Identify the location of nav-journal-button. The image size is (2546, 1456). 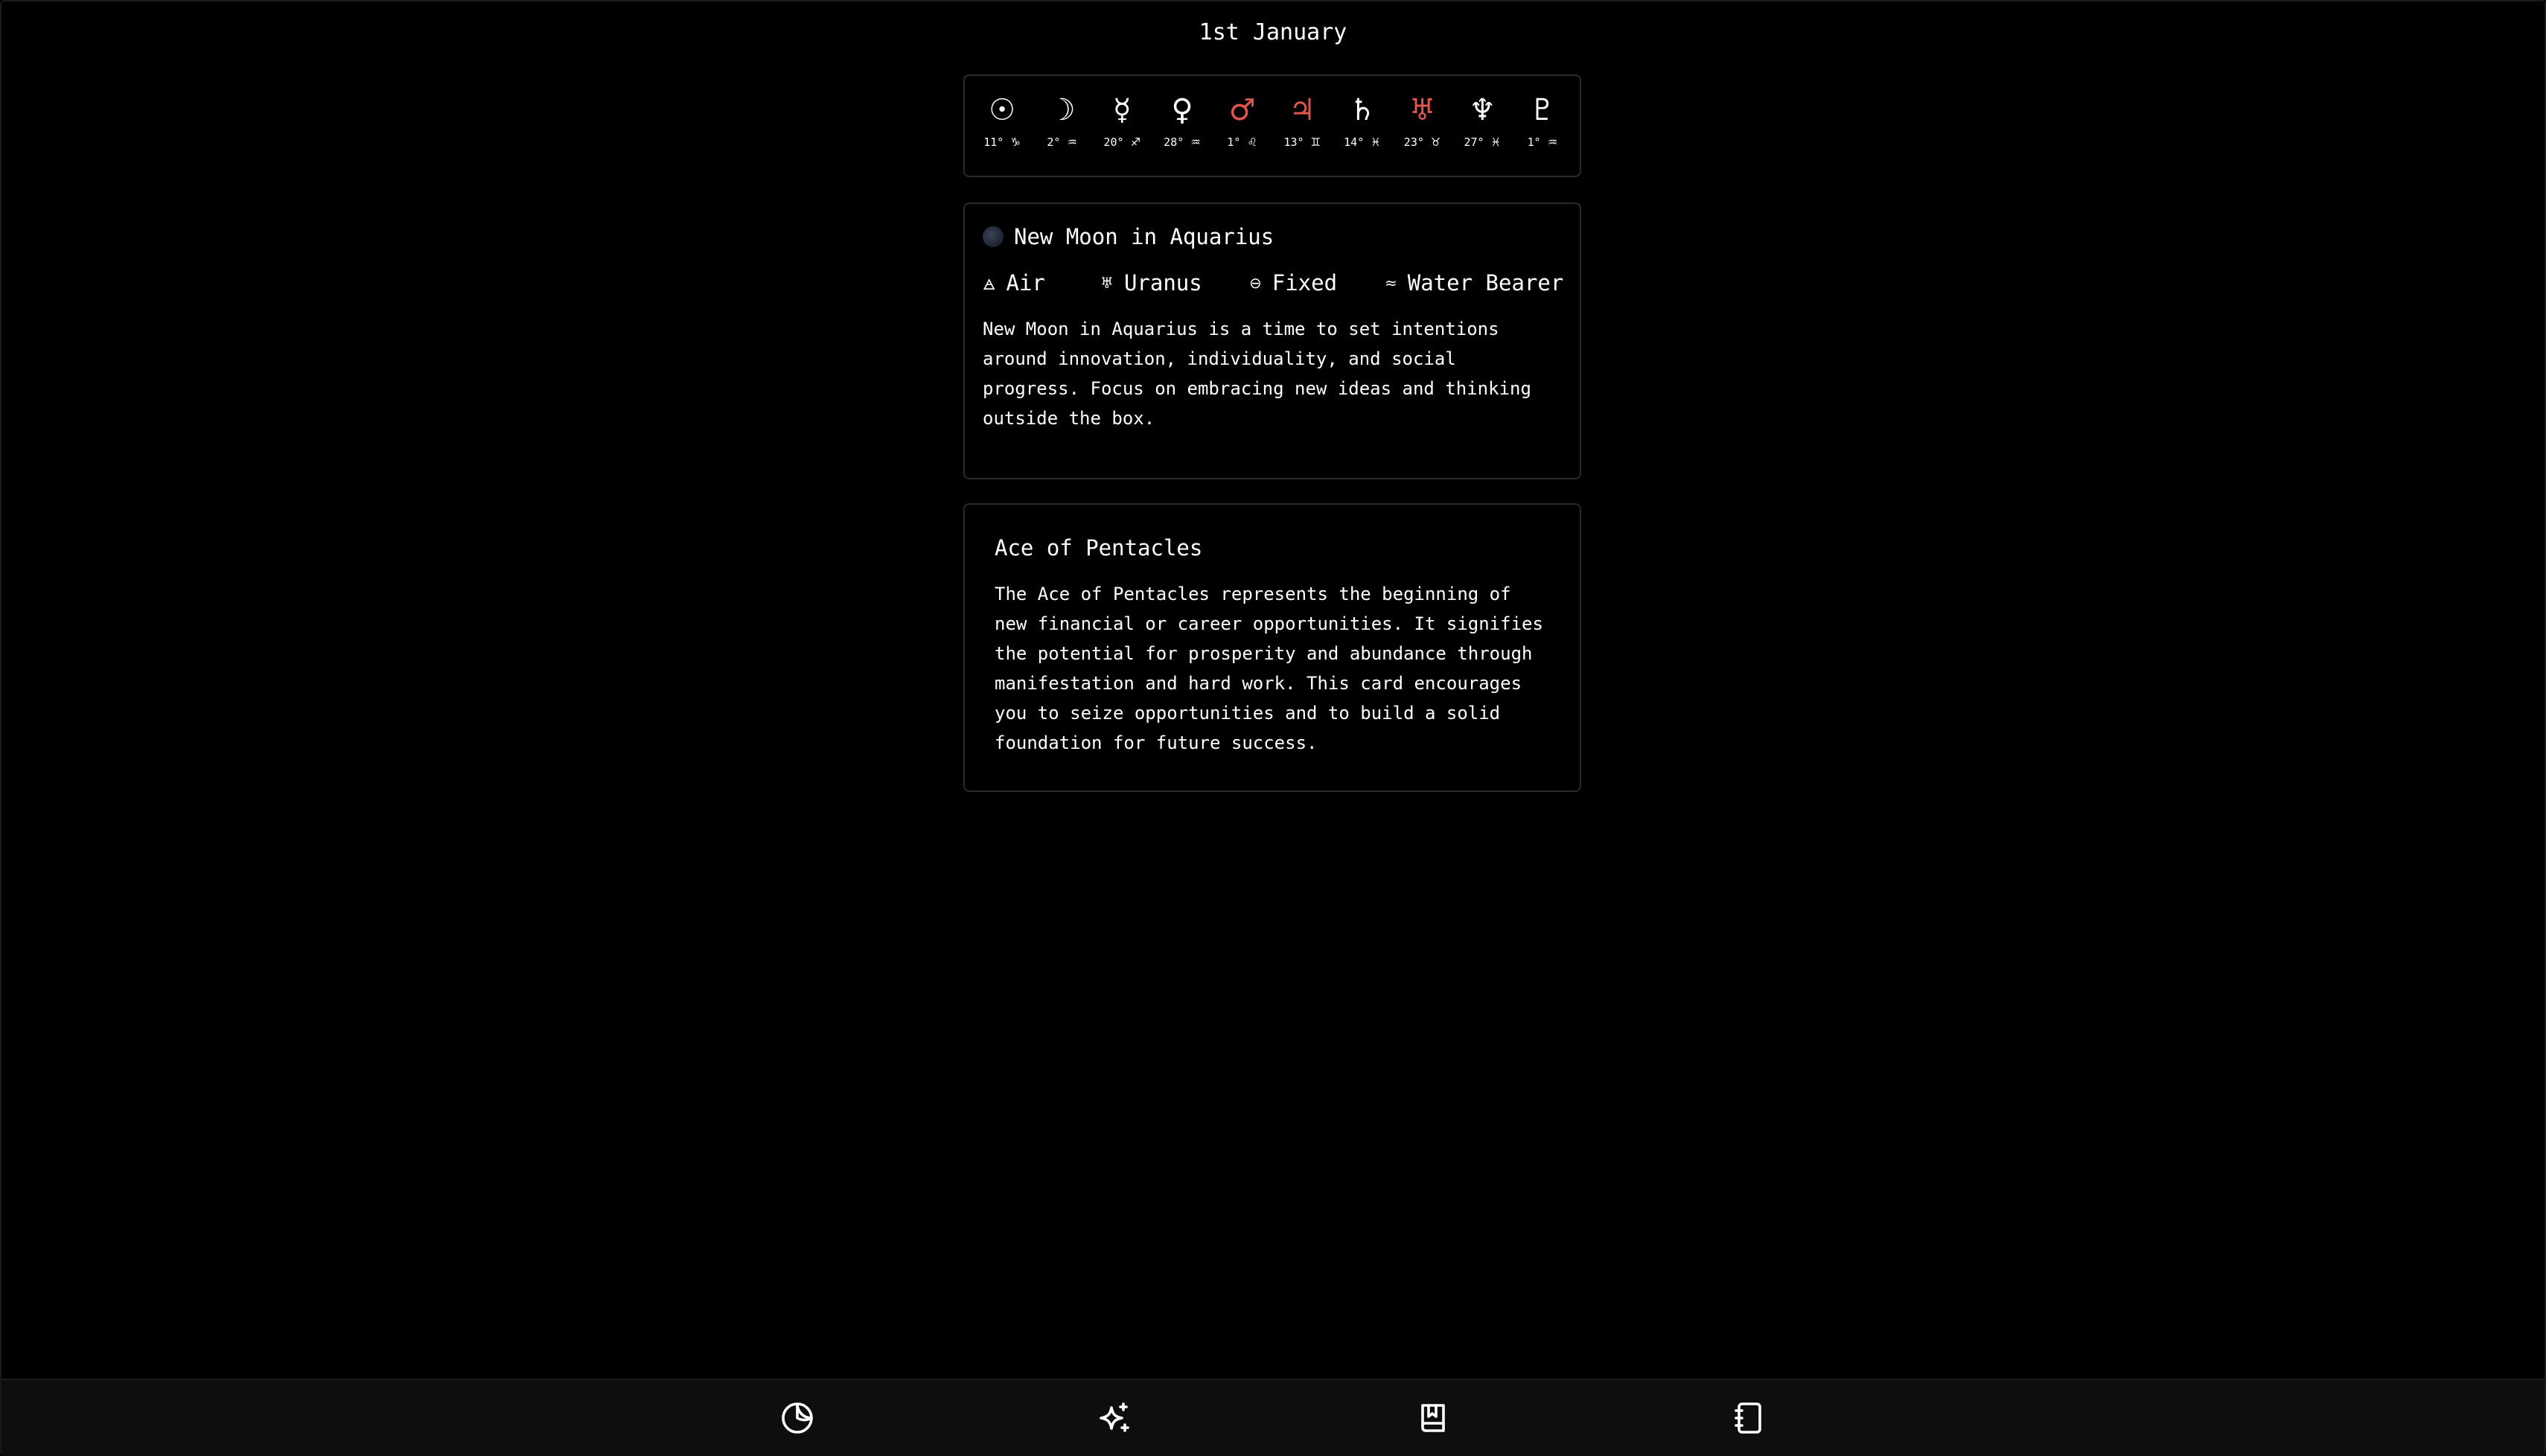
(1749, 1418).